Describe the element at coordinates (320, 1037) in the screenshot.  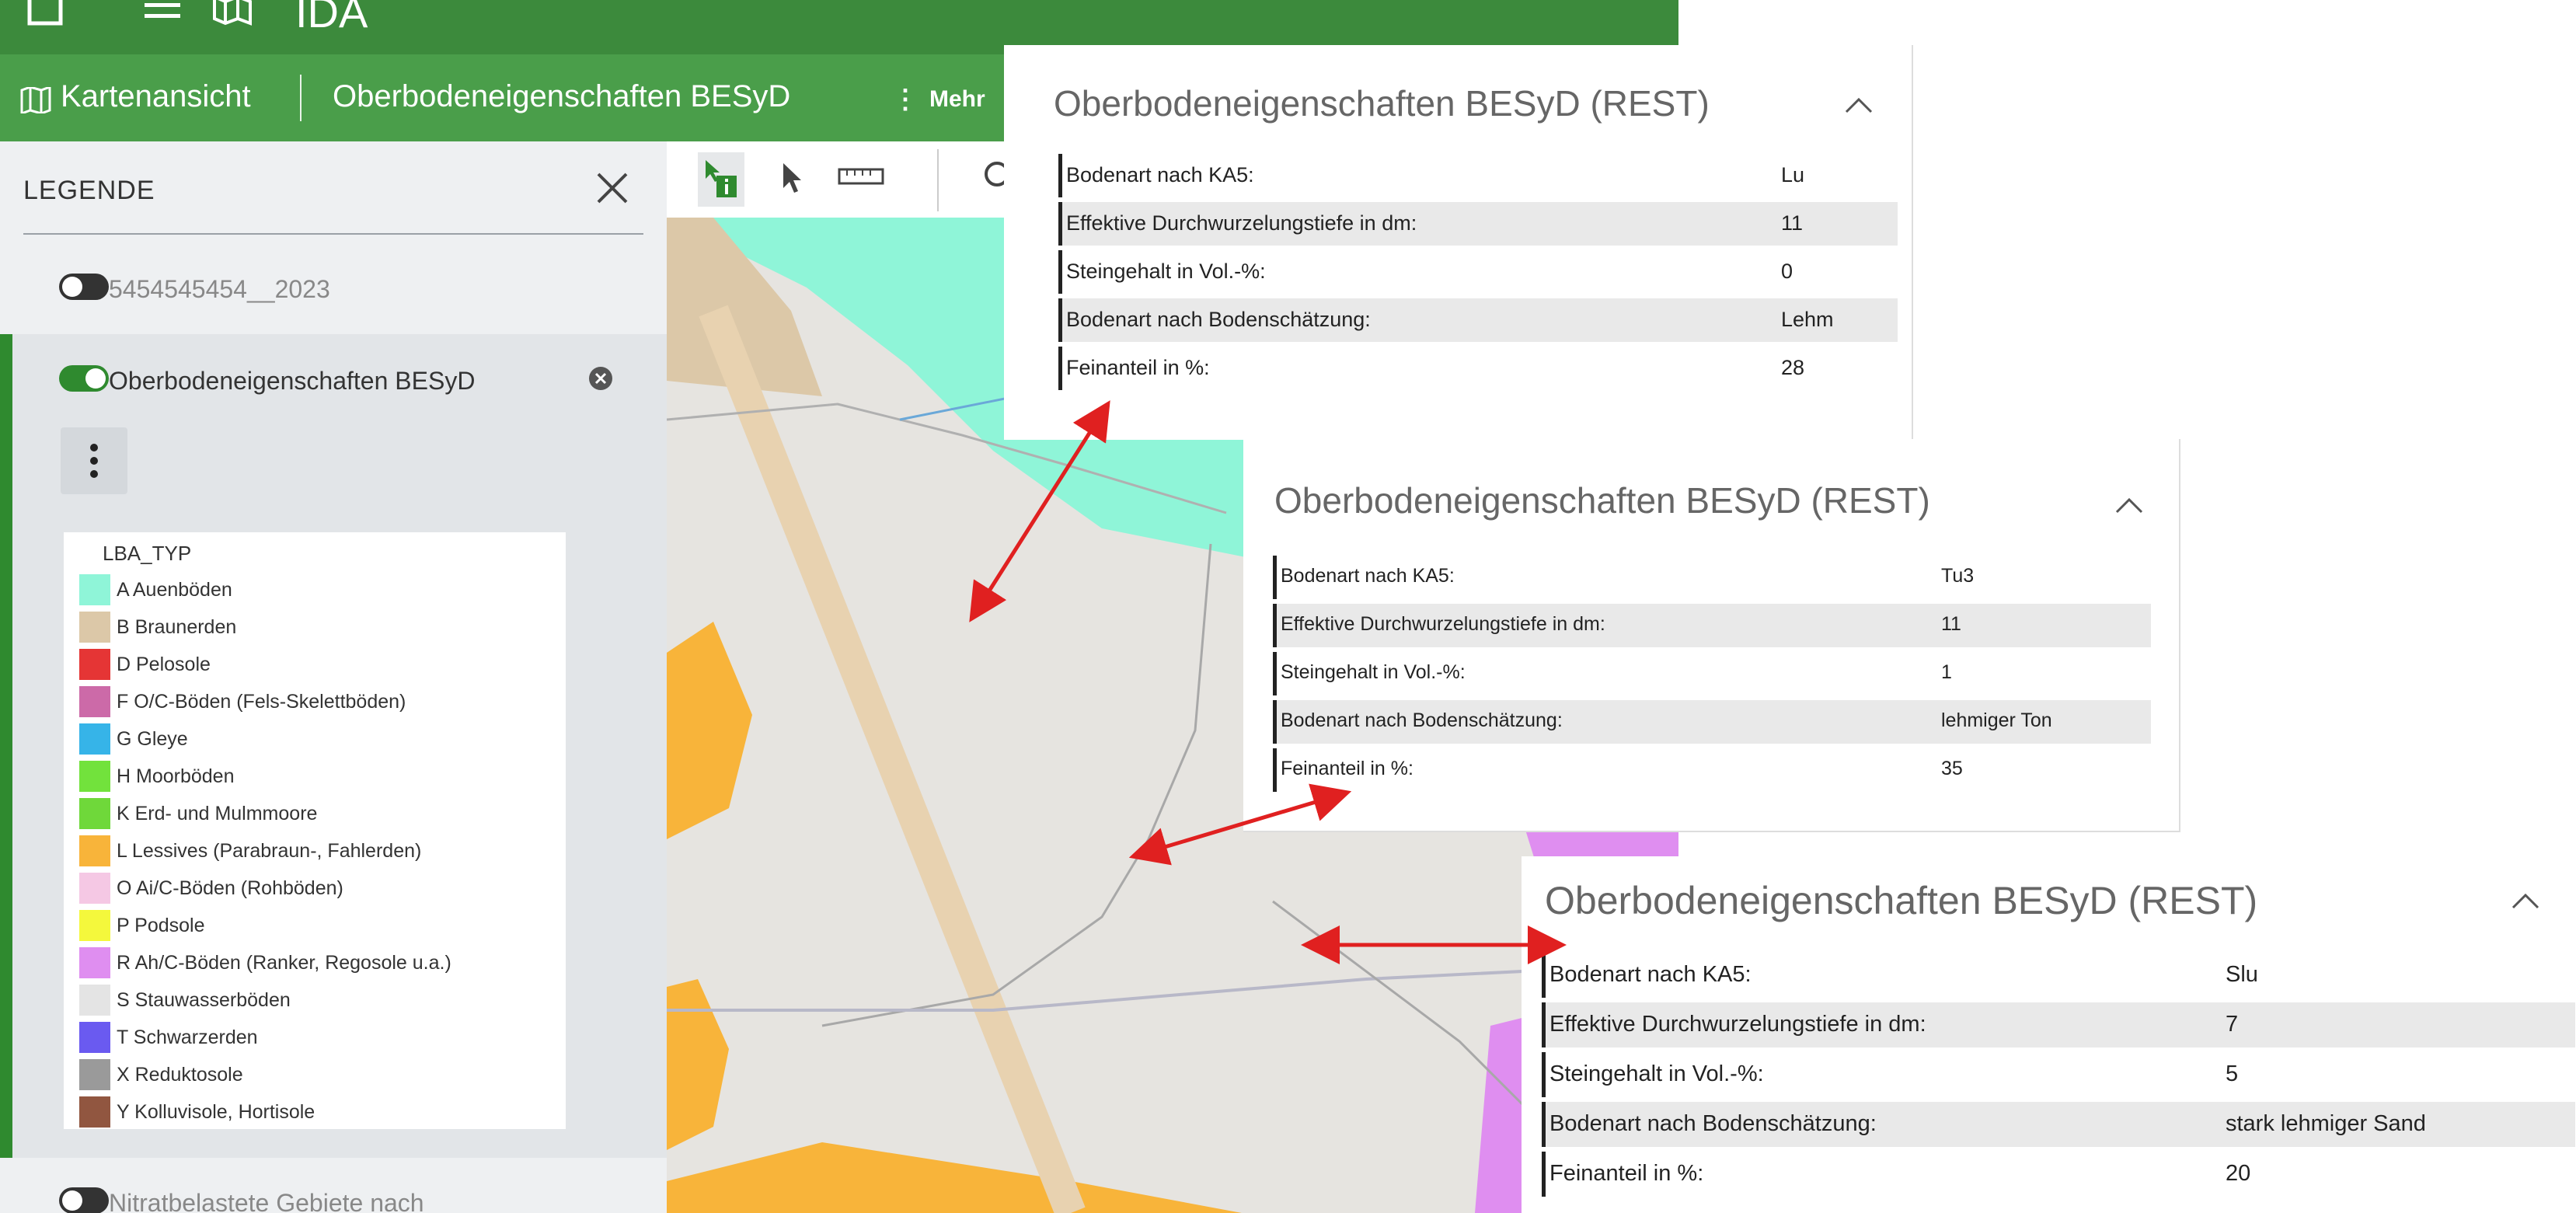
I see `legend-item: T Schwarzerden` at that location.